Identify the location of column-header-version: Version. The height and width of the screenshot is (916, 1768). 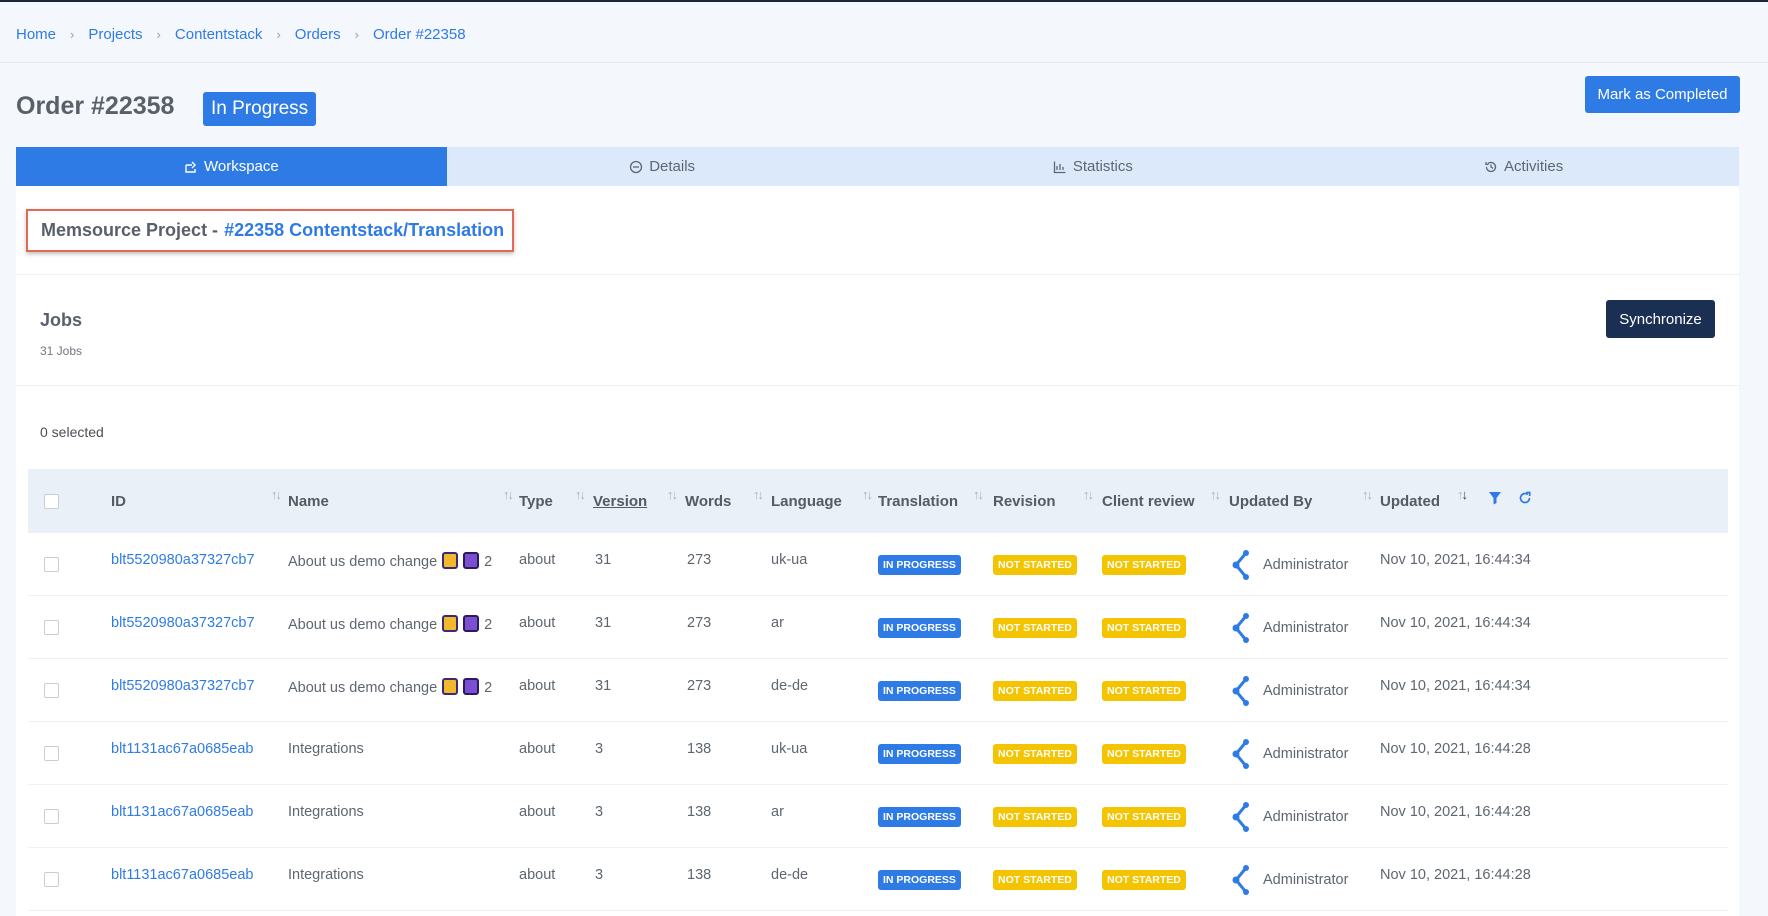
(620, 501).